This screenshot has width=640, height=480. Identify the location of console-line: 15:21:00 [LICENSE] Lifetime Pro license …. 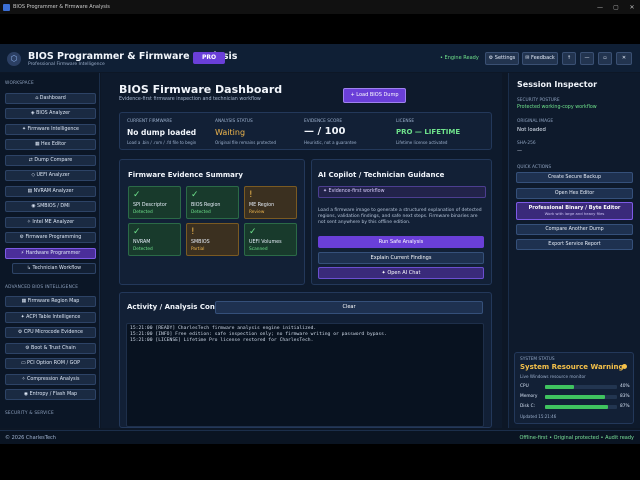
(222, 340).